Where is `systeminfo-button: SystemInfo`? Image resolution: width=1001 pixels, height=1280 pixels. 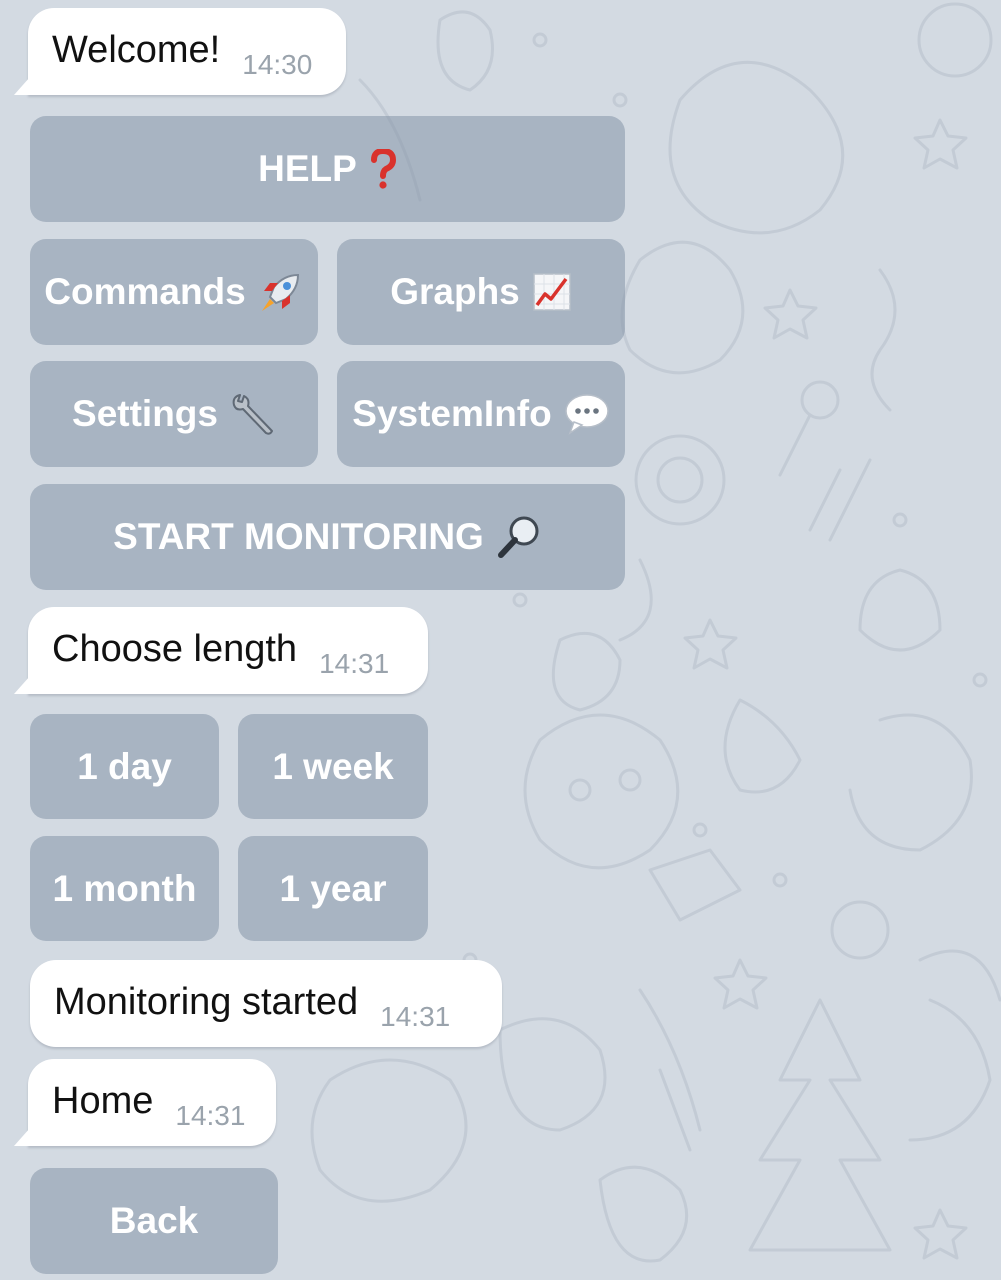
systeminfo-button: SystemInfo is located at coordinates (481, 414).